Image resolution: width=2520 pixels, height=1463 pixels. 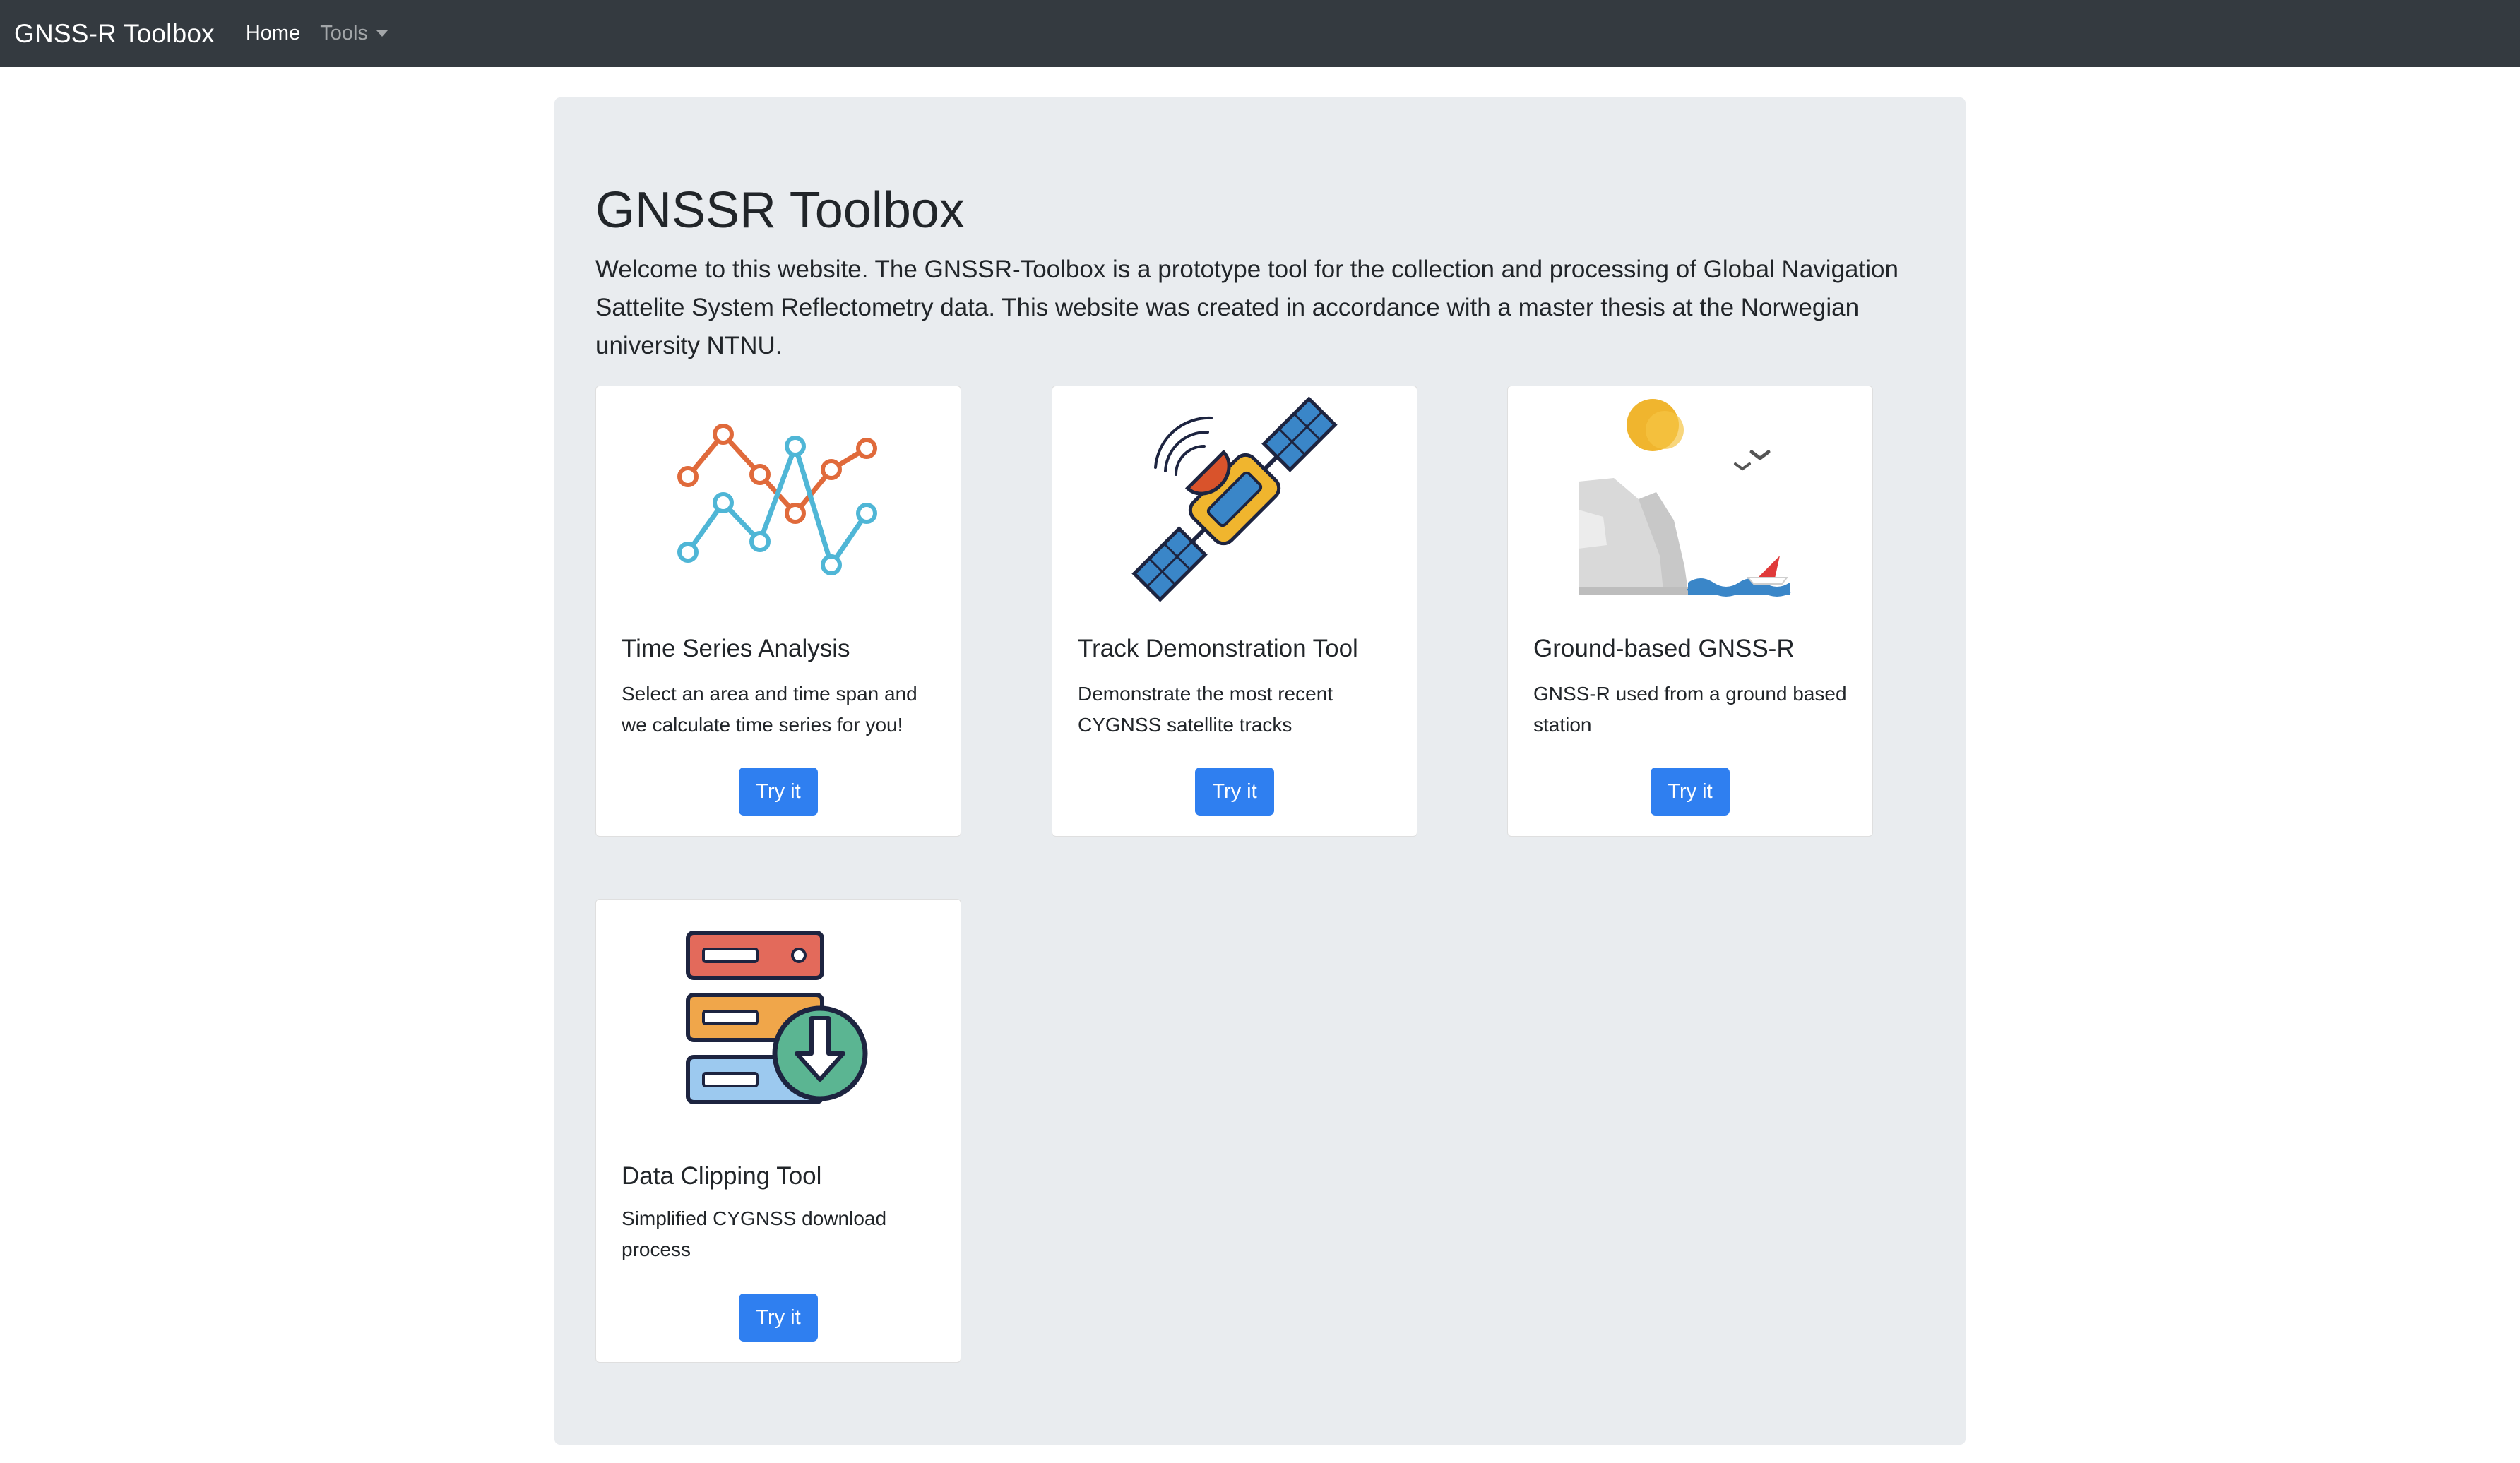 What do you see at coordinates (273, 33) in the screenshot?
I see `nav-home-link: Home` at bounding box center [273, 33].